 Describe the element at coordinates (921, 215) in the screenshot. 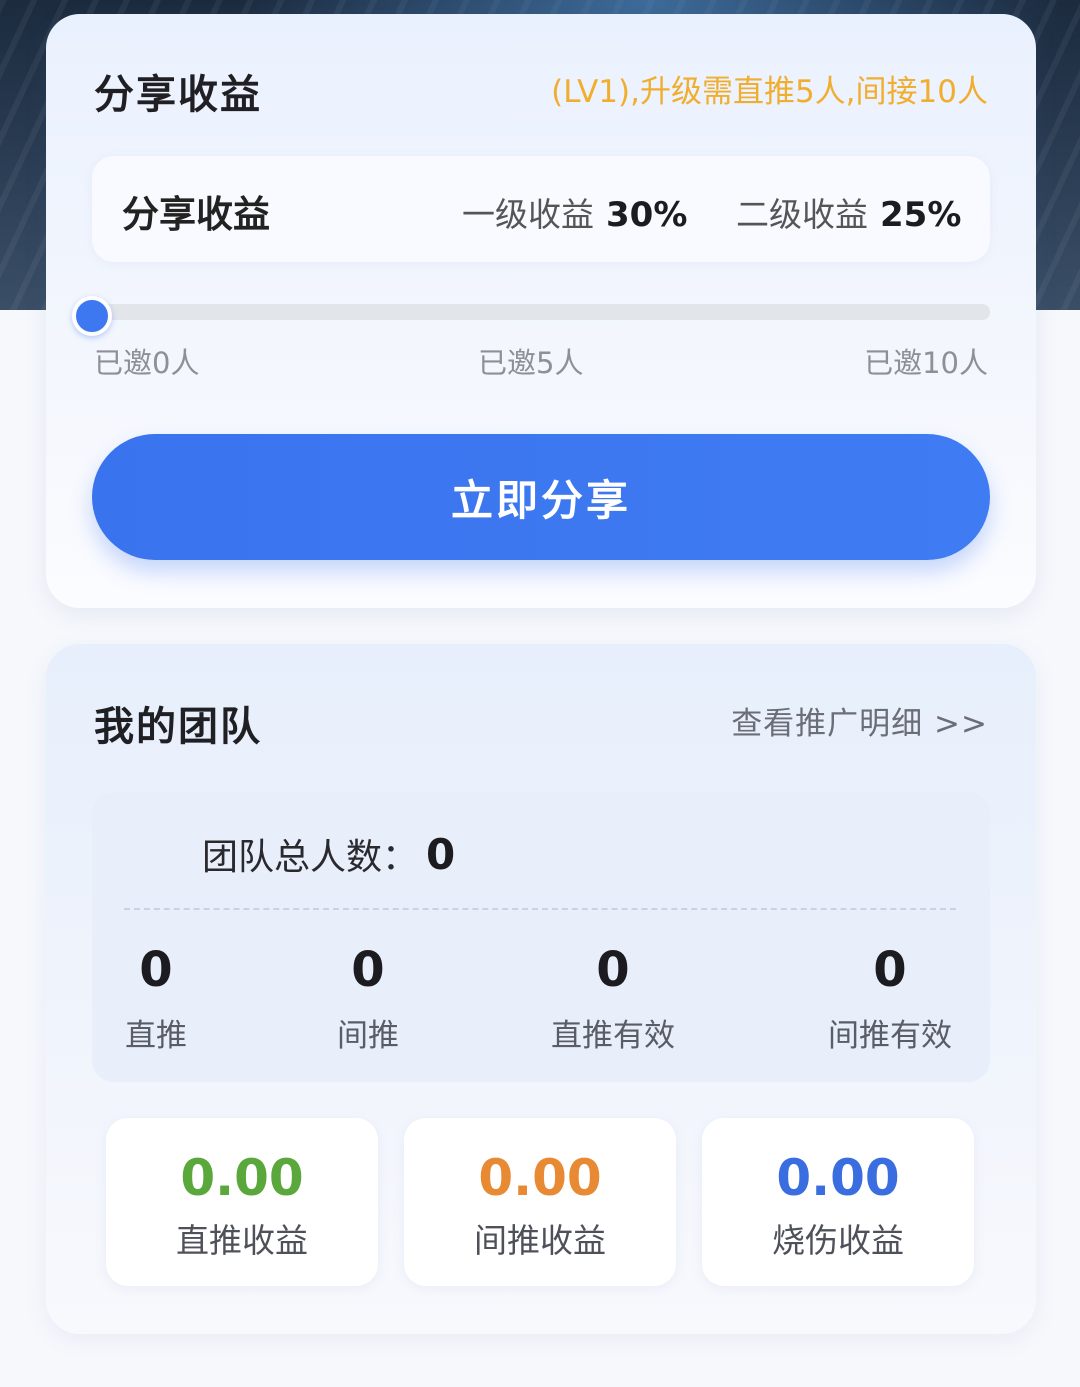

I see `level2-rate-value: 25%` at that location.